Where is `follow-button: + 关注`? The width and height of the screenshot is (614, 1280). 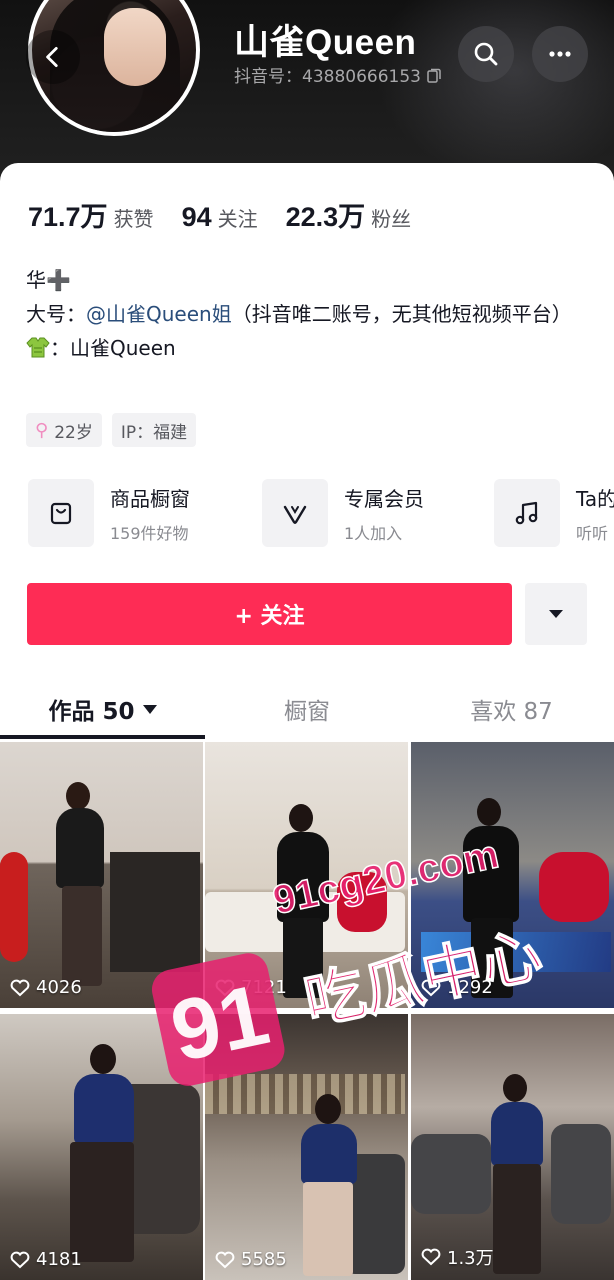
follow-button: + 关注 is located at coordinates (269, 614).